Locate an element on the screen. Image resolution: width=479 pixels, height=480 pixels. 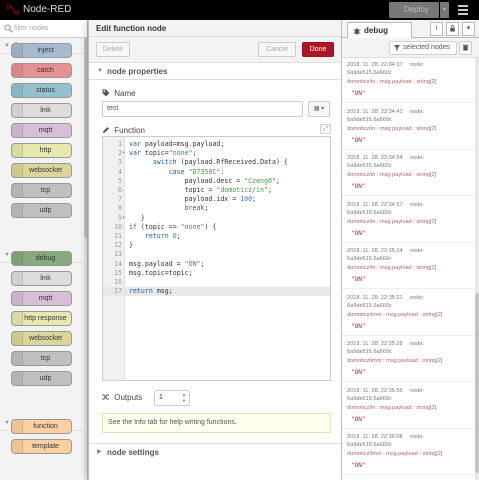
code-line: 2 ▾ var topic="none"; is located at coordinates (216, 153).